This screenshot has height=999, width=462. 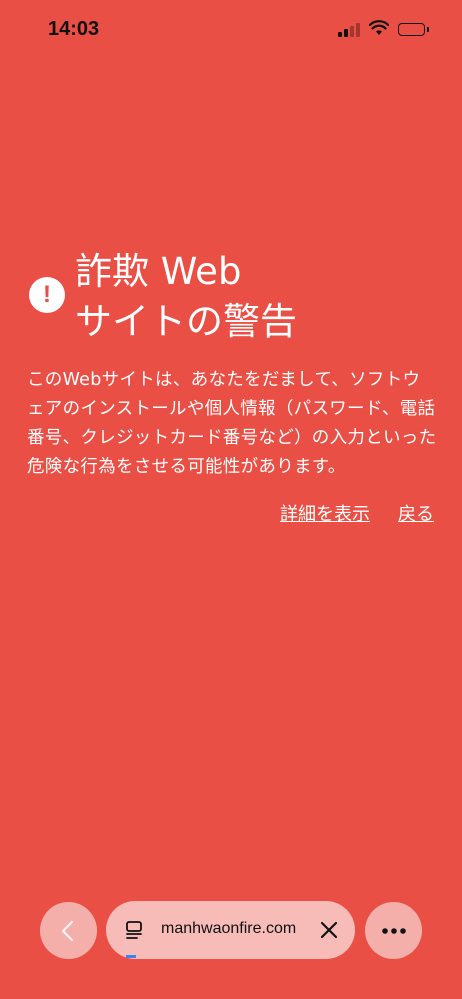 I want to click on battery-icon, so click(x=411, y=29).